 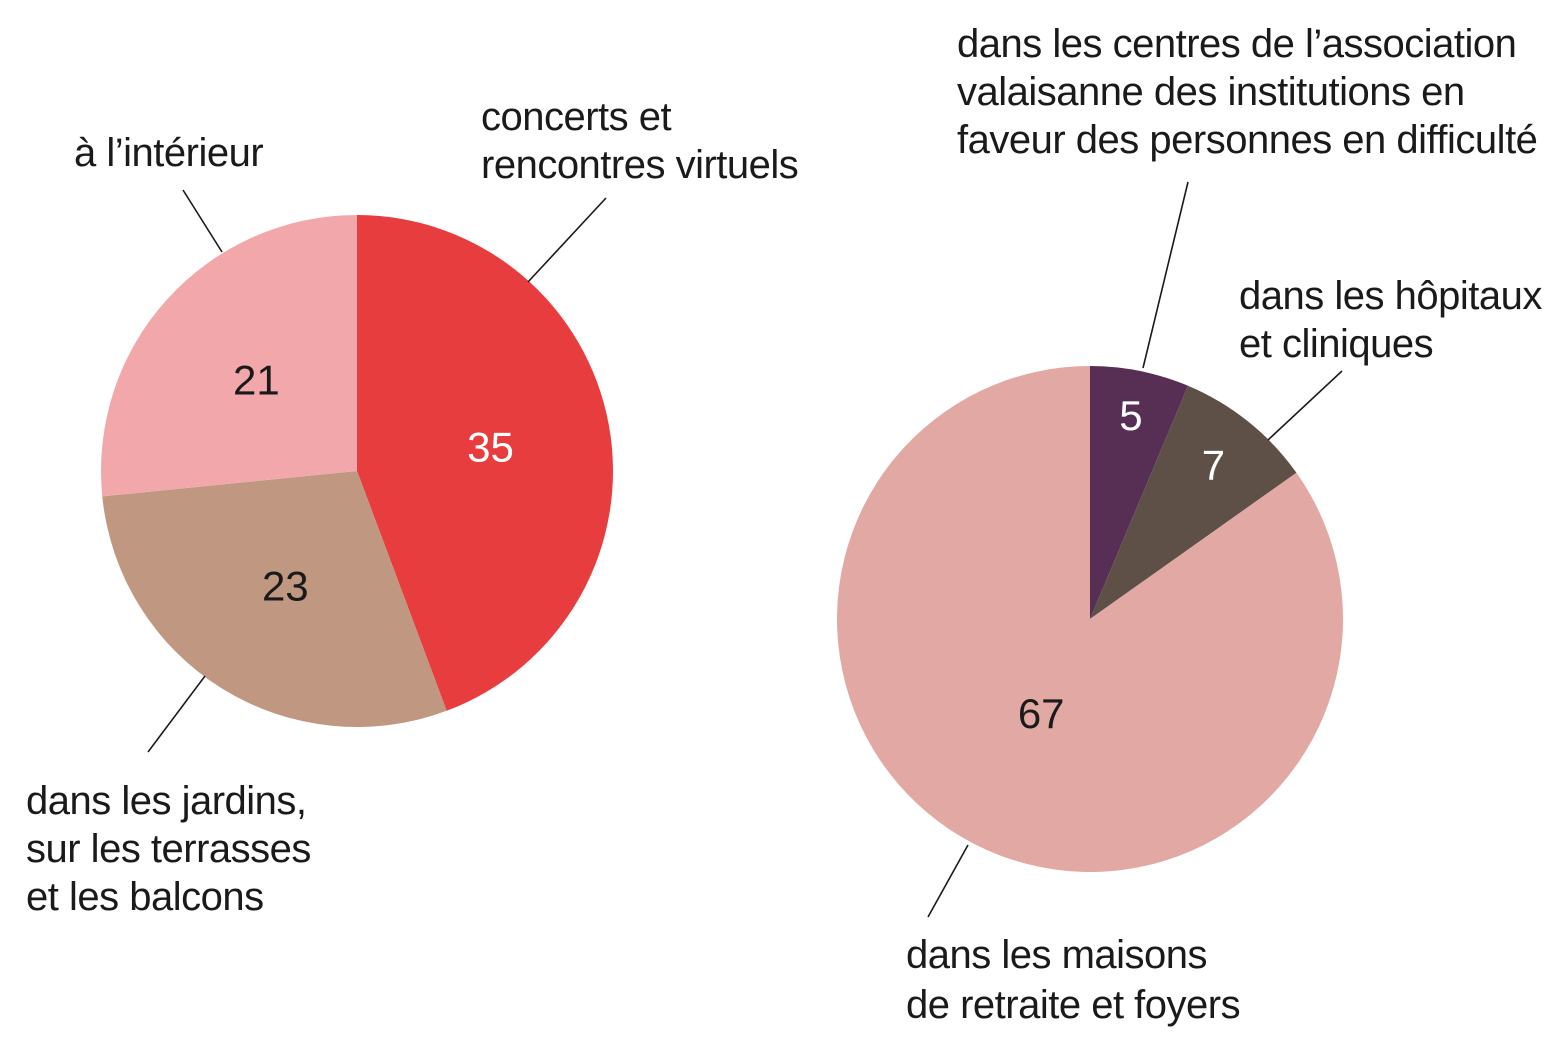 I want to click on pie-0-slice-2-category-label-line: à l’intérieur, so click(x=168, y=153).